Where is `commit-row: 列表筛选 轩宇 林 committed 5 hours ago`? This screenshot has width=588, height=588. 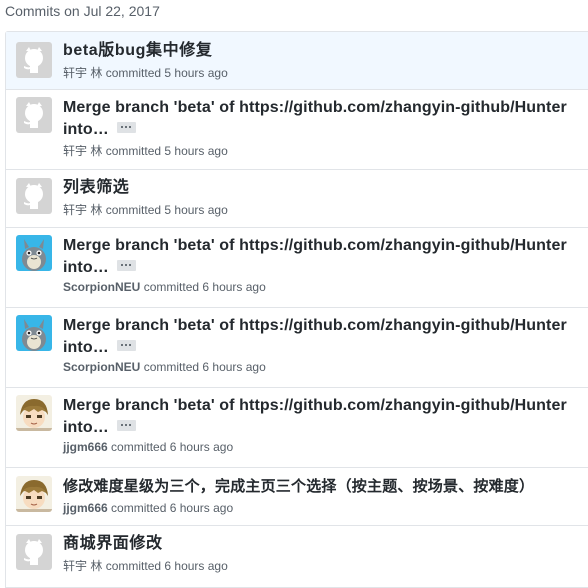 commit-row: 列表筛选 轩宇 林 committed 5 hours ago is located at coordinates (297, 199).